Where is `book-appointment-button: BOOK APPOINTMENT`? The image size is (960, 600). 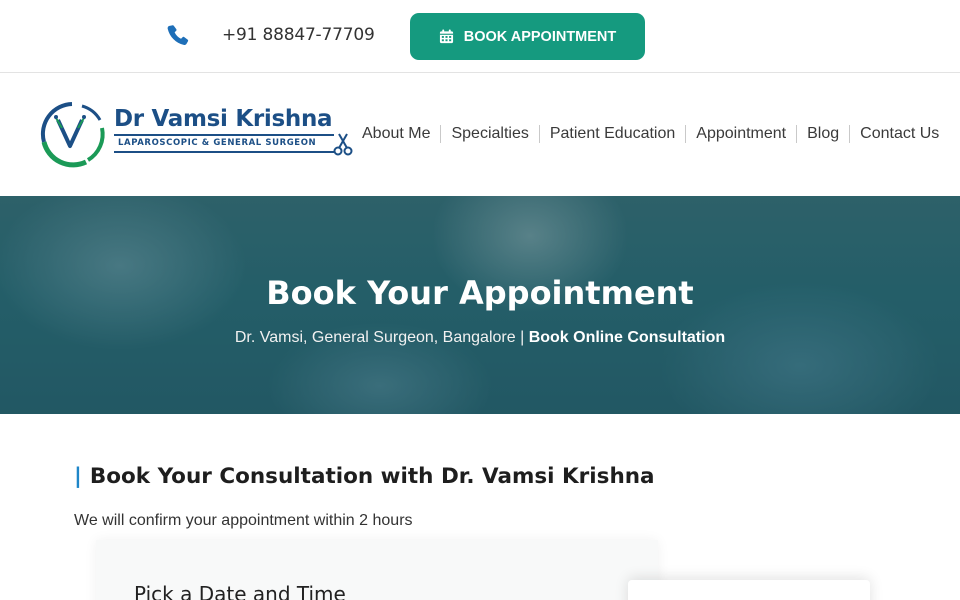
book-appointment-button: BOOK APPOINTMENT is located at coordinates (527, 36).